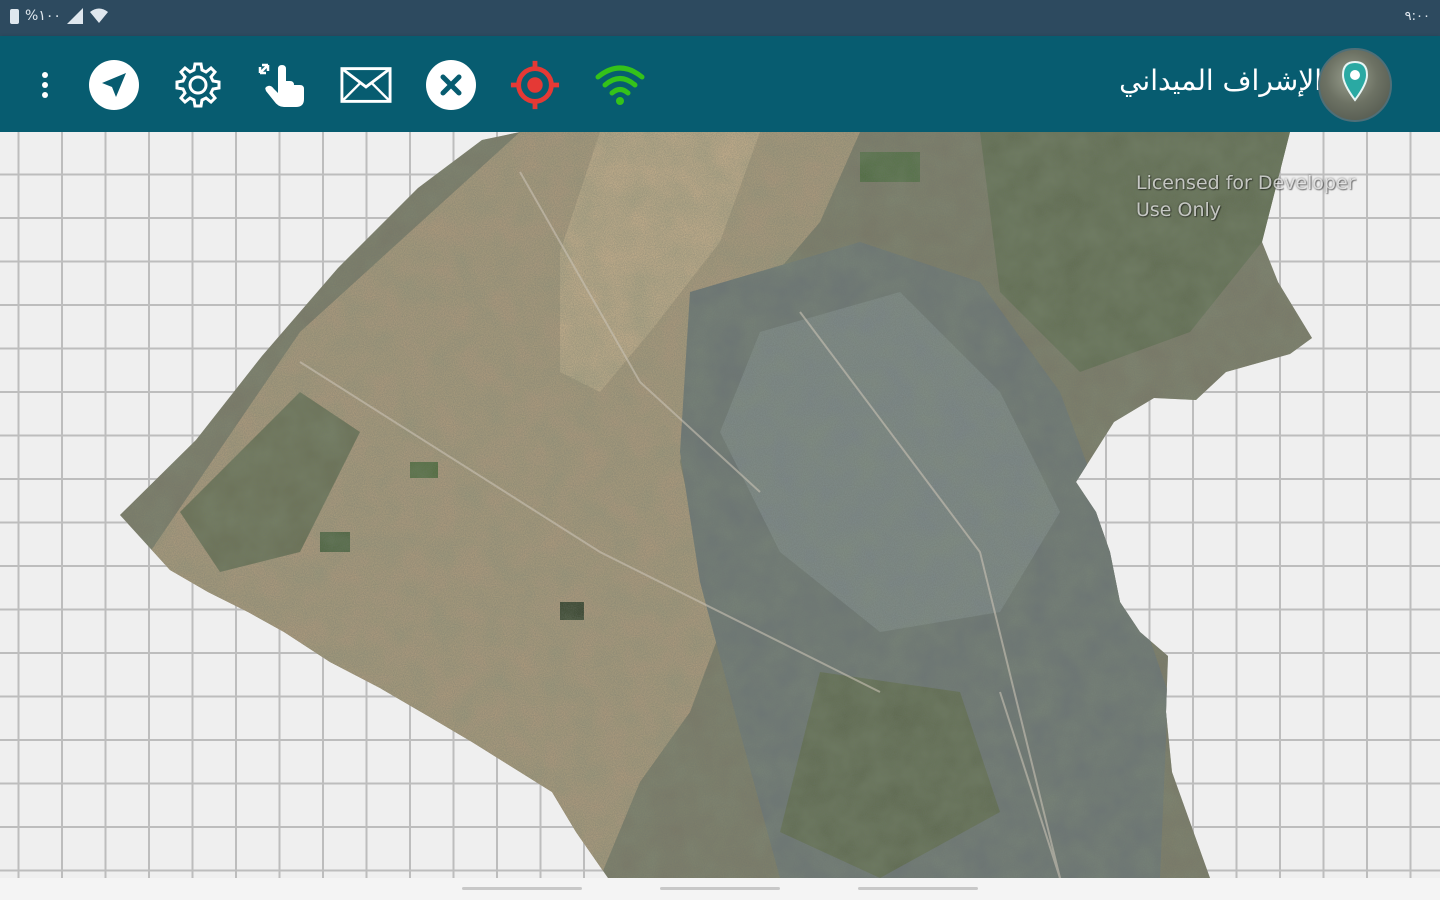  I want to click on cell-signal-icon, so click(74, 16).